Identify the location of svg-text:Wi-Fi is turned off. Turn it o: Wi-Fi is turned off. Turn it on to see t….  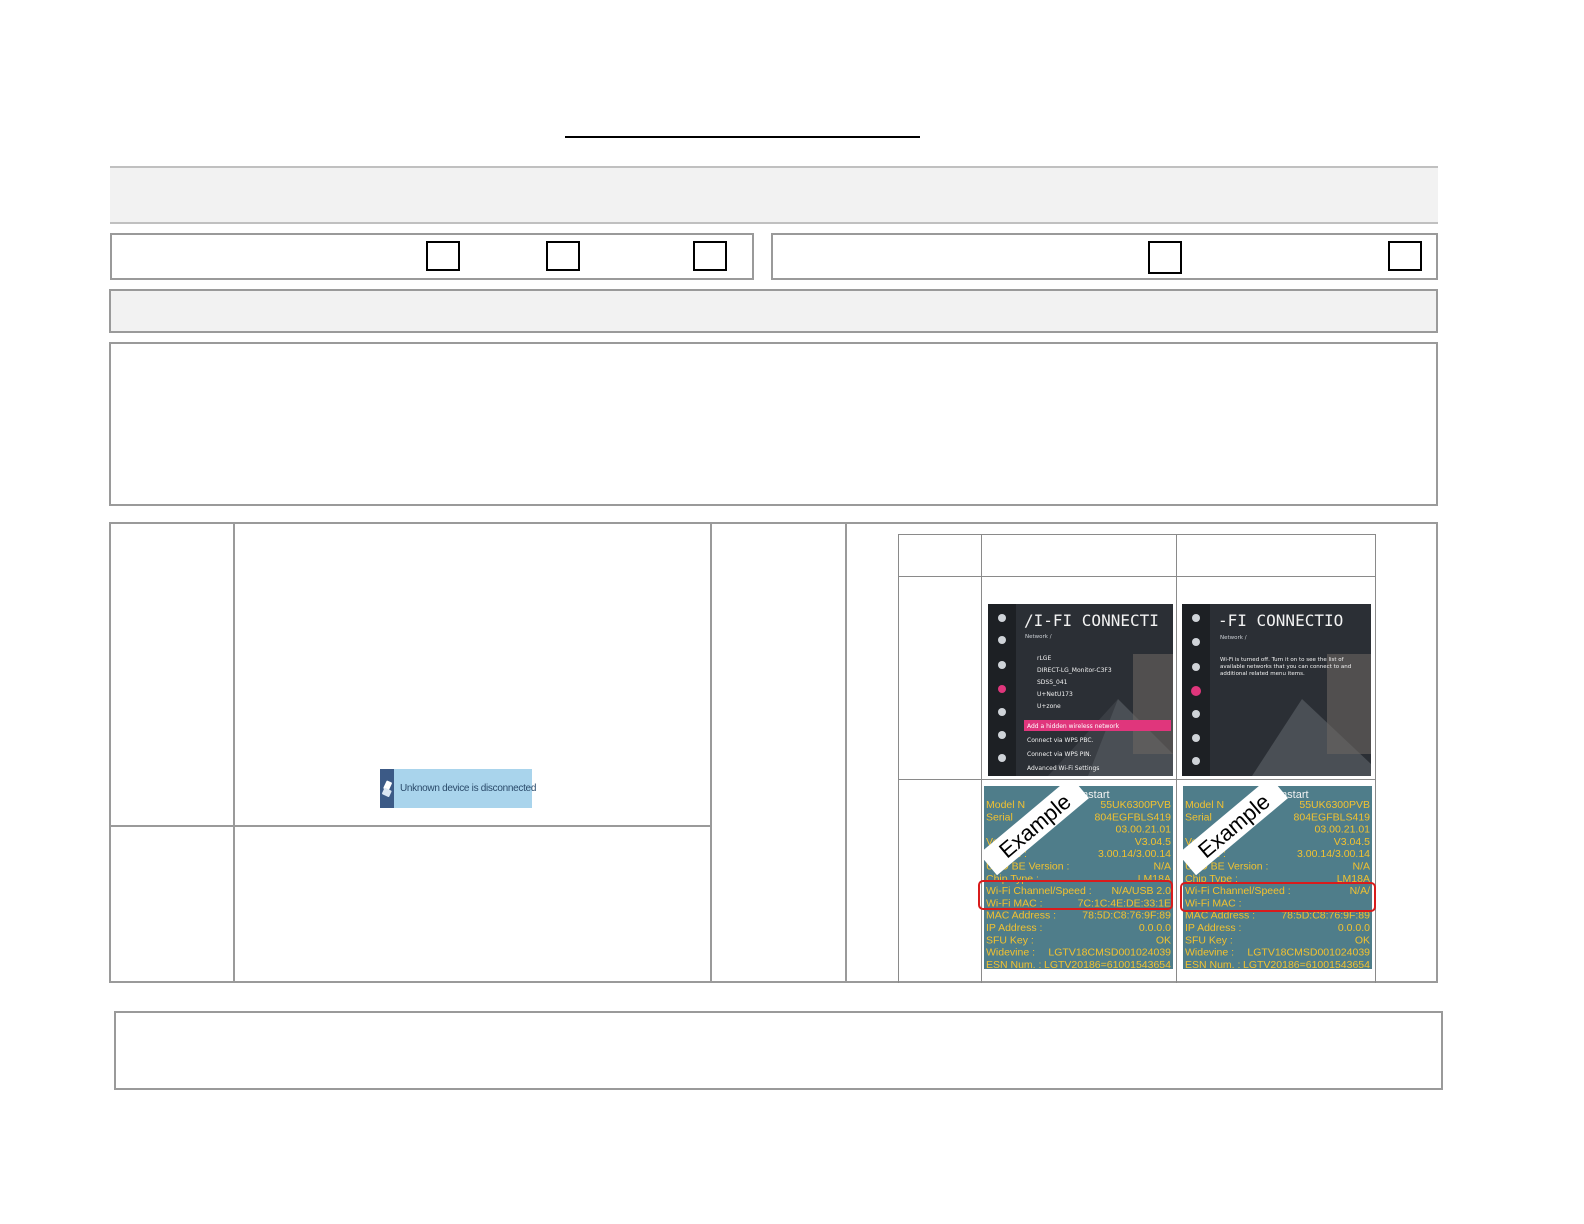
(1282, 660).